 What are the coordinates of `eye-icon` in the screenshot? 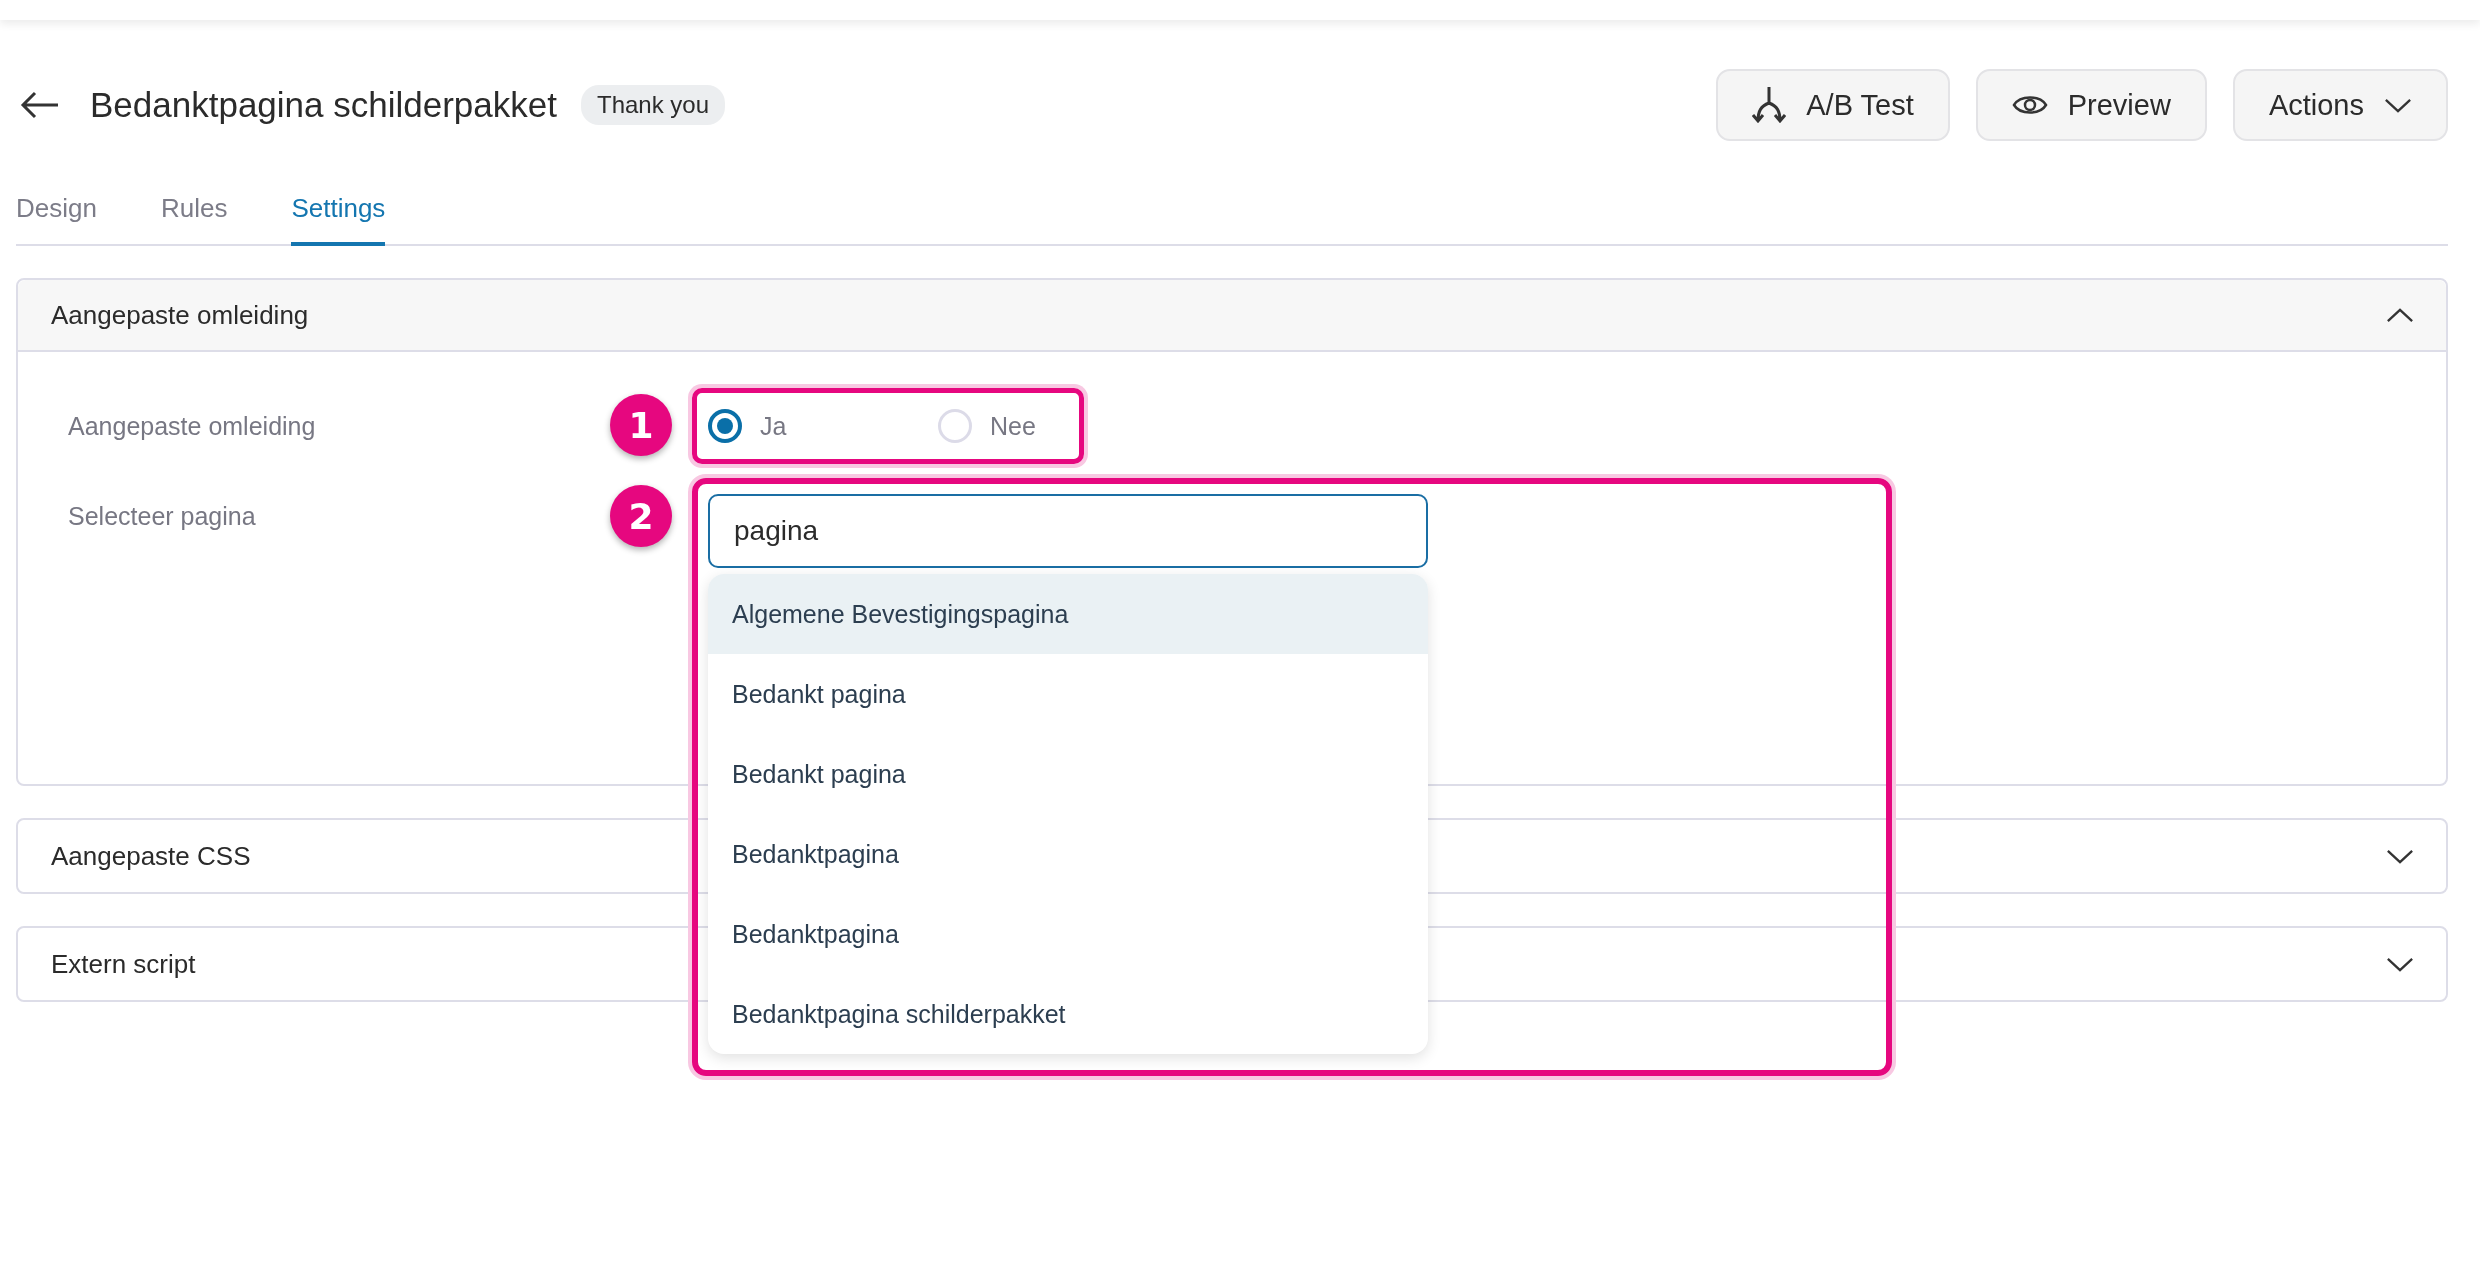 It's located at (2029, 105).